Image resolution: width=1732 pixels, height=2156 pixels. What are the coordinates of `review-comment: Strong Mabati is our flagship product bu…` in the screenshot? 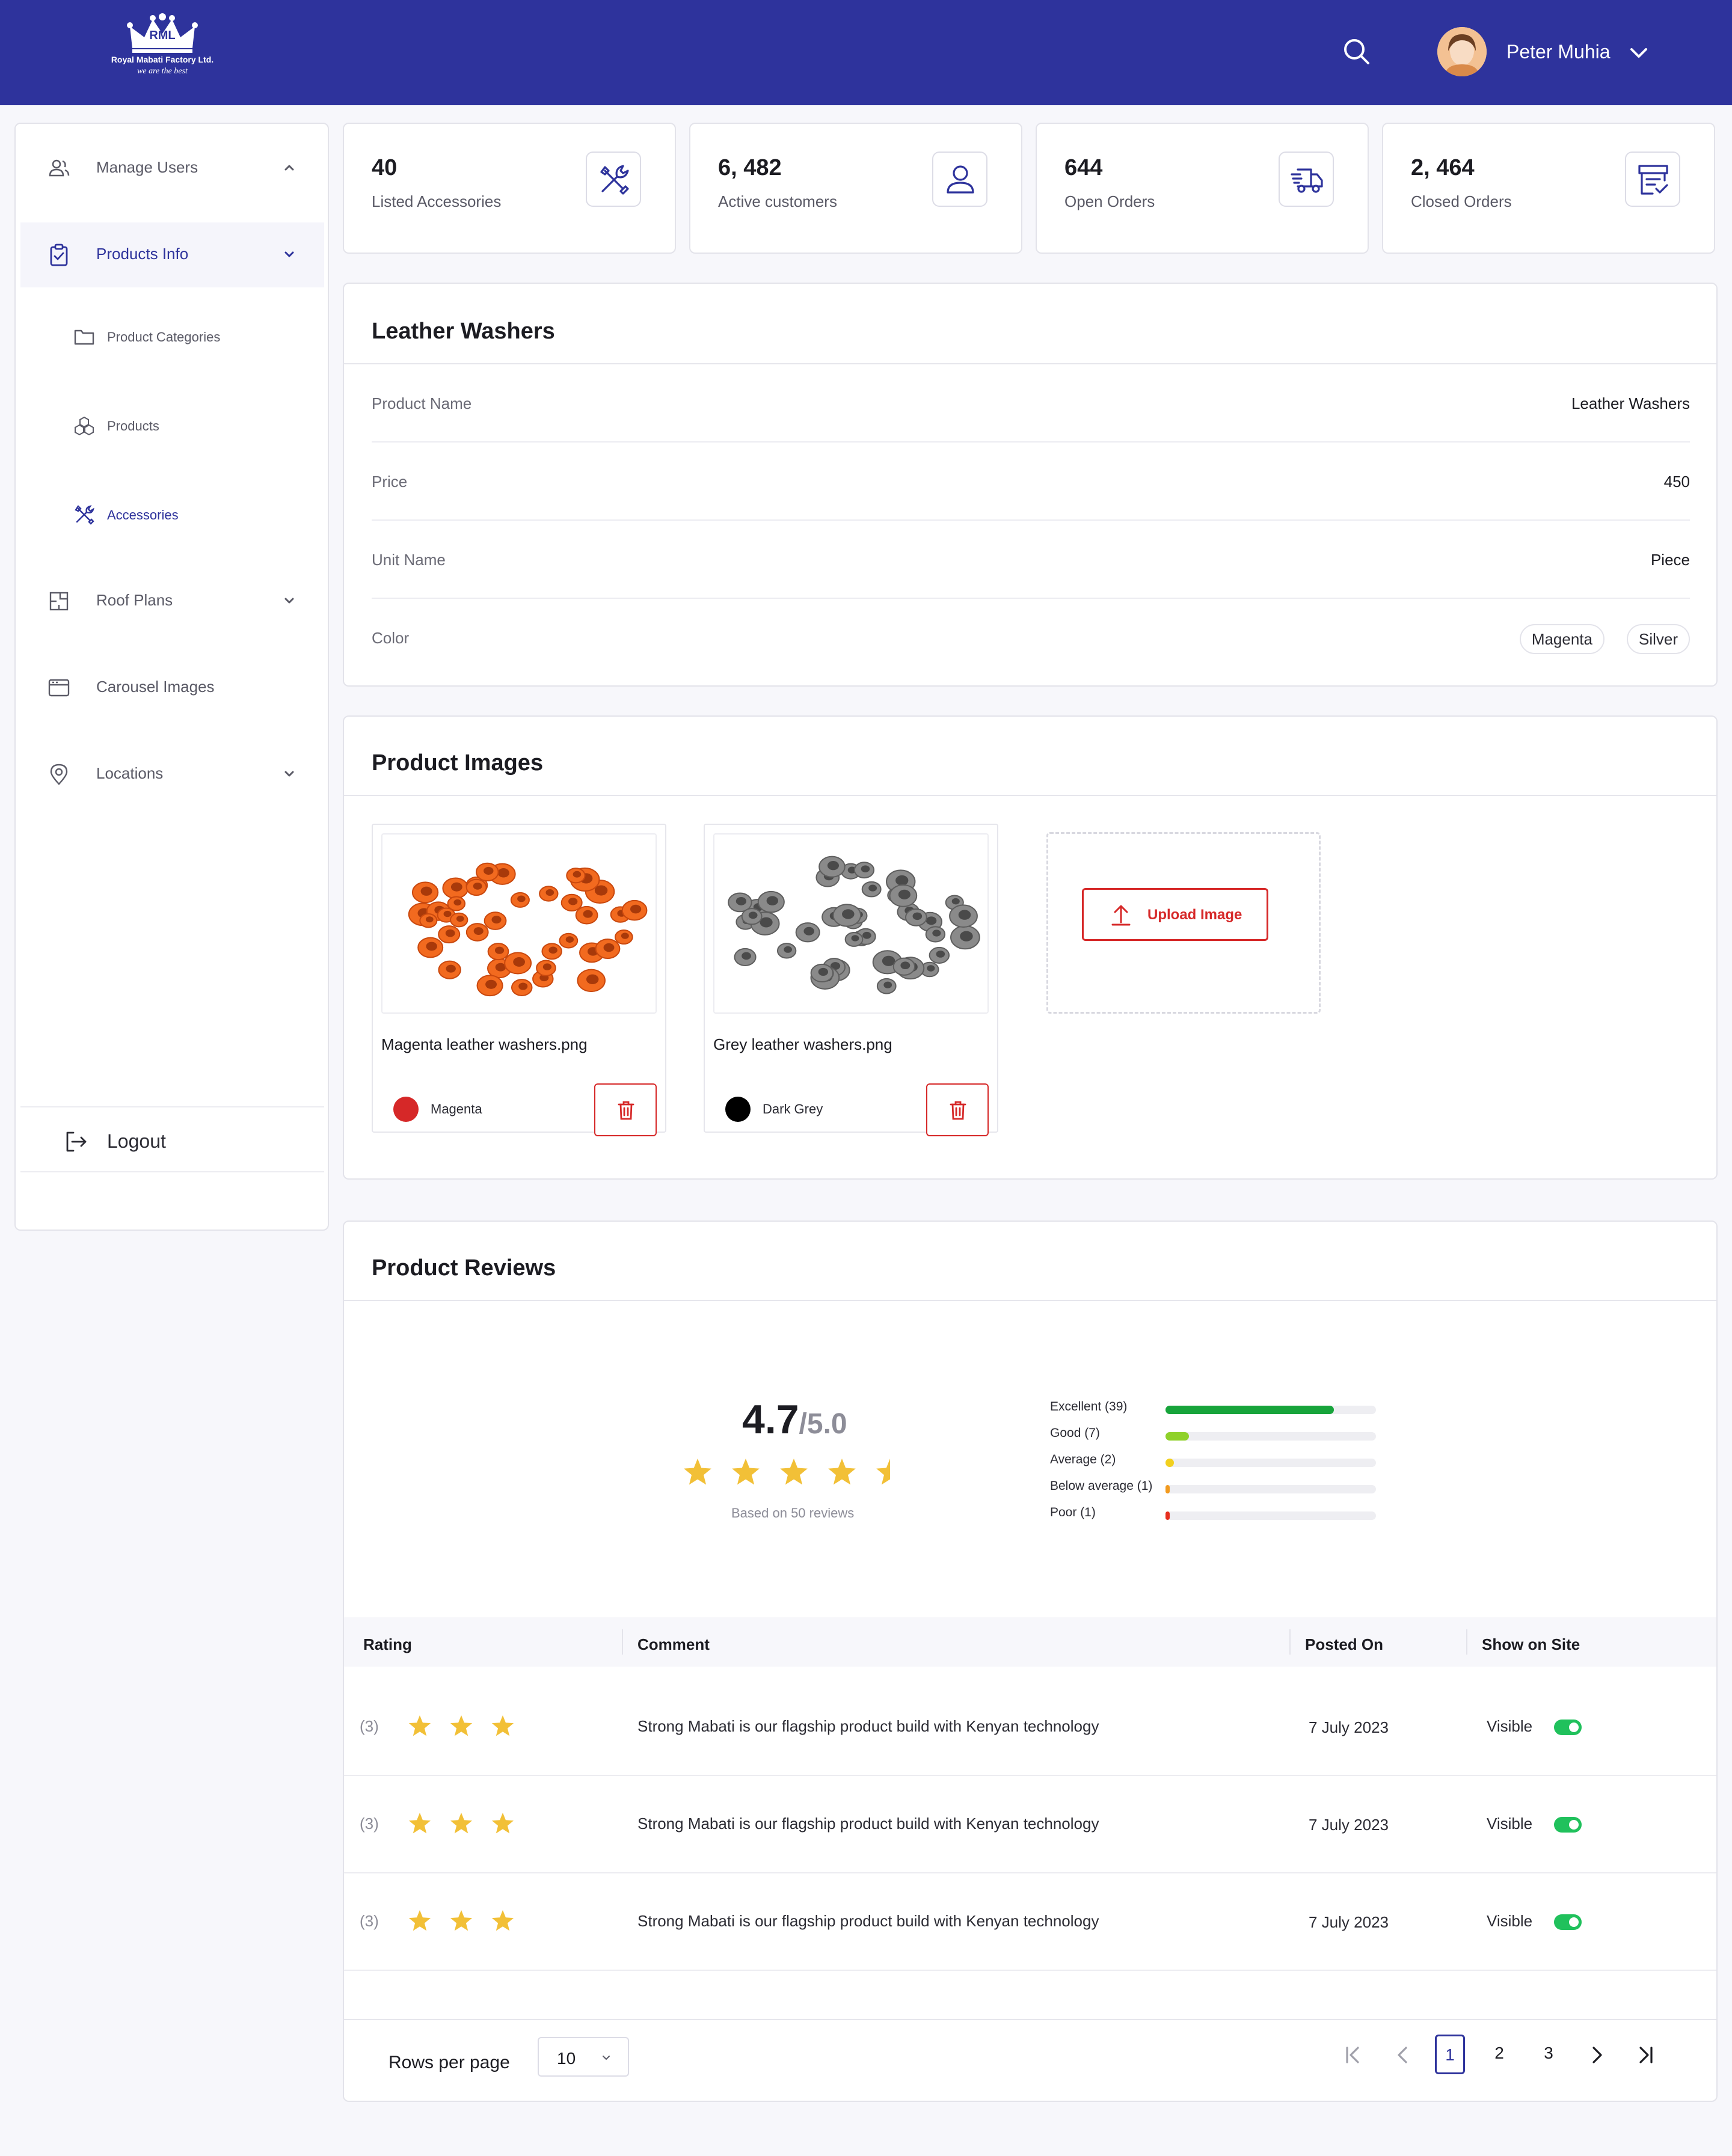 It's located at (868, 1824).